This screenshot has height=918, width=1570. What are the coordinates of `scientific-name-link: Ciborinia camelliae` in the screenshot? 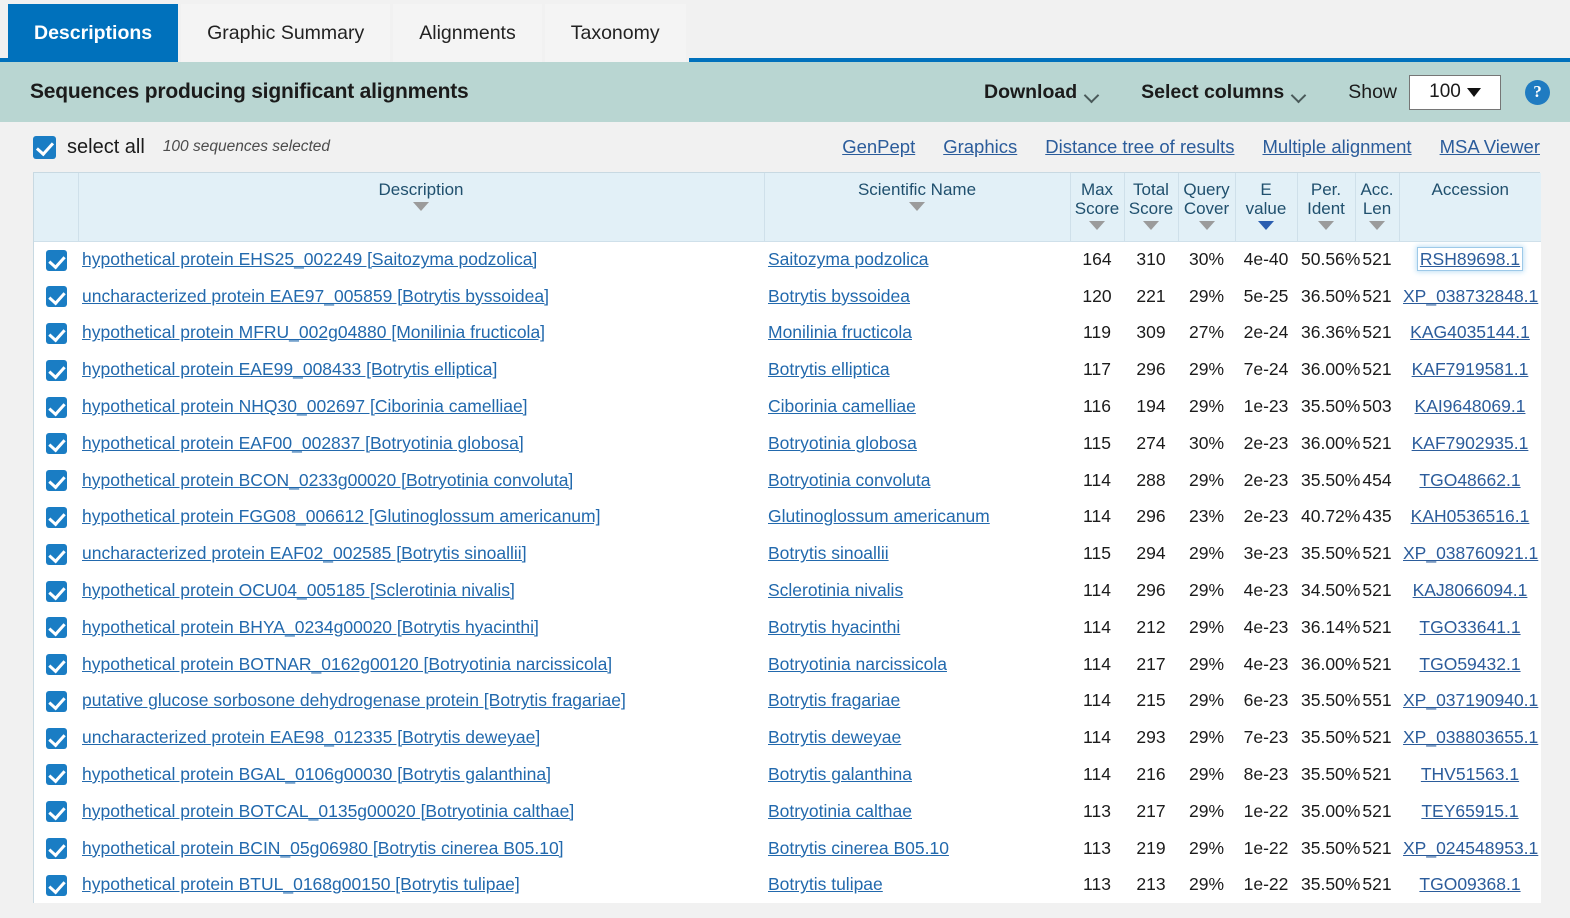 It's located at (842, 406).